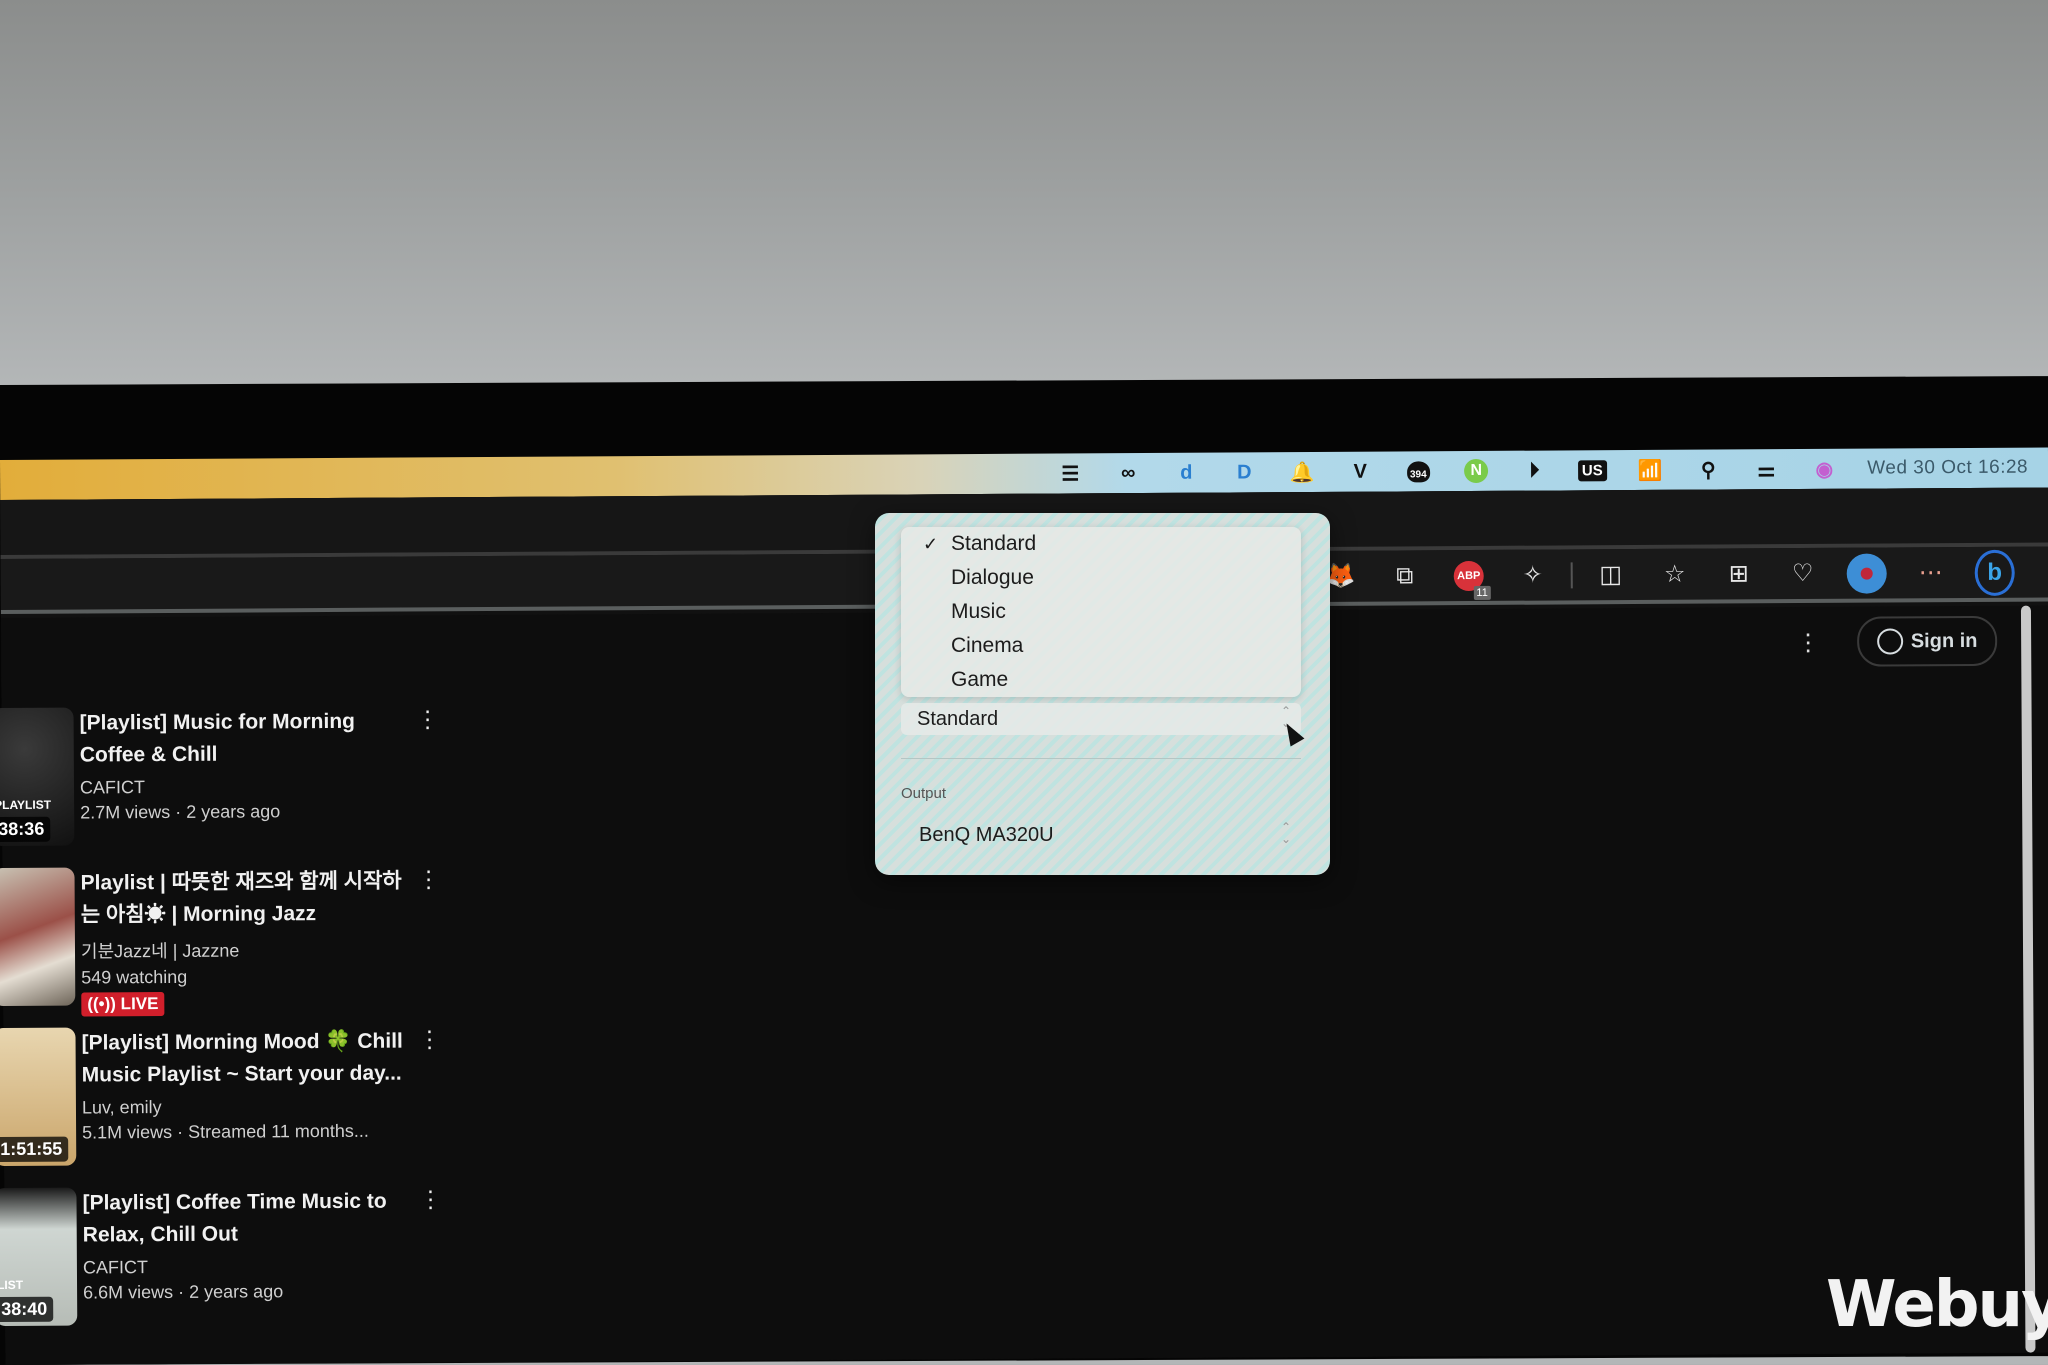  What do you see at coordinates (1244, 472) in the screenshot?
I see `docs-icon: D` at bounding box center [1244, 472].